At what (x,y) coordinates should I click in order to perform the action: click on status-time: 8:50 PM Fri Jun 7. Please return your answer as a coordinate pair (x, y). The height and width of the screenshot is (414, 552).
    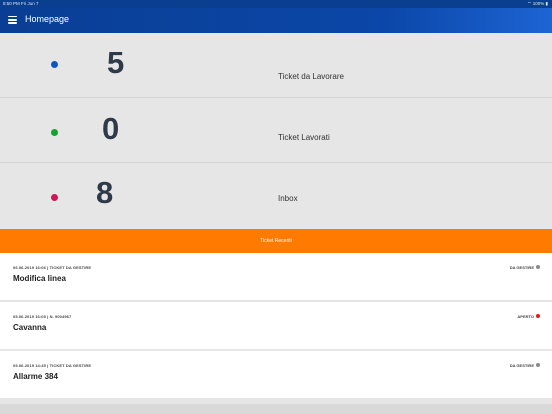
    Looking at the image, I should click on (21, 3).